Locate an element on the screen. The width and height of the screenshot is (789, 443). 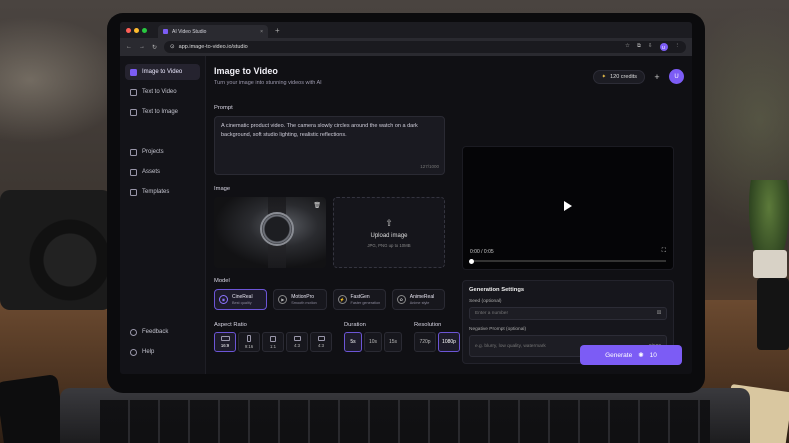
browser-profile-avatar: U is located at coordinates (663, 47).